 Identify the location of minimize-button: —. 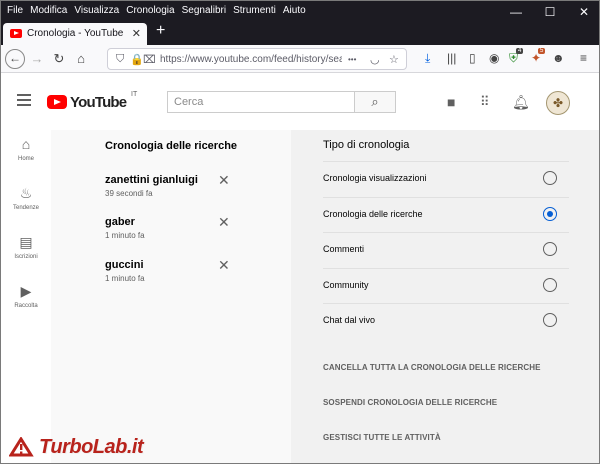
(516, 12).